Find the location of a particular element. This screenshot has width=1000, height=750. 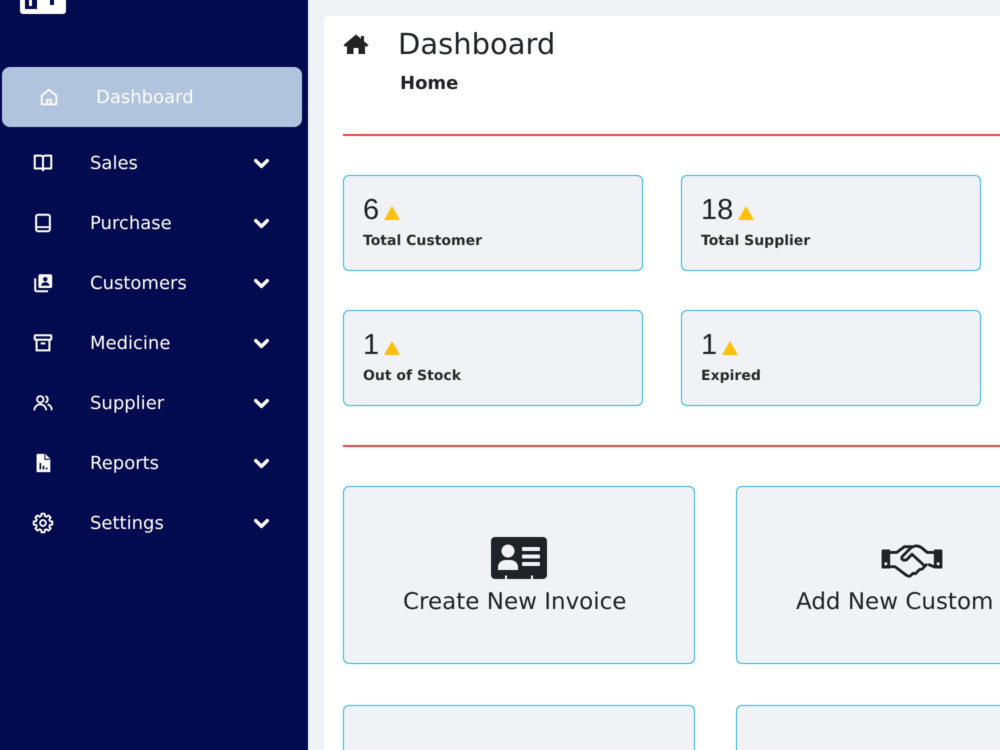

sidebar-item: Purchase is located at coordinates (152, 223).